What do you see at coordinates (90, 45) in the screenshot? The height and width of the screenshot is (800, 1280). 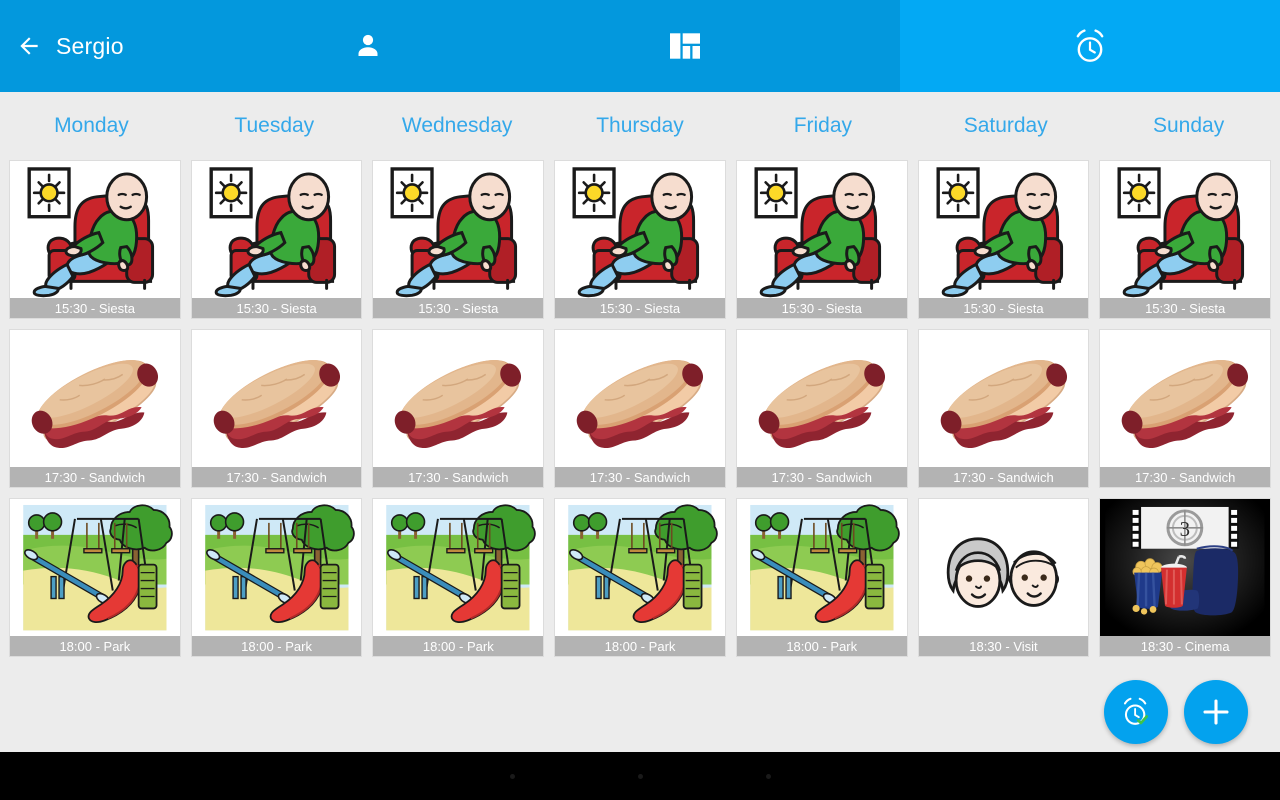 I see `page-title: Sergio` at bounding box center [90, 45].